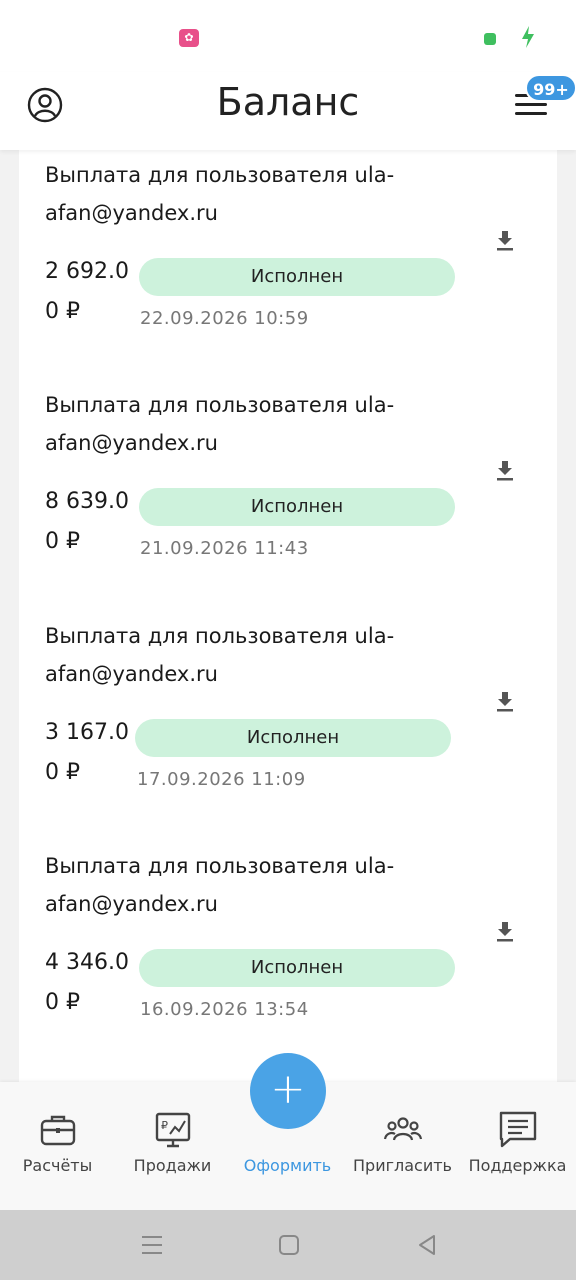 The image size is (576, 1280). Describe the element at coordinates (288, 1091) in the screenshot. I see `create-fab-button: +` at that location.